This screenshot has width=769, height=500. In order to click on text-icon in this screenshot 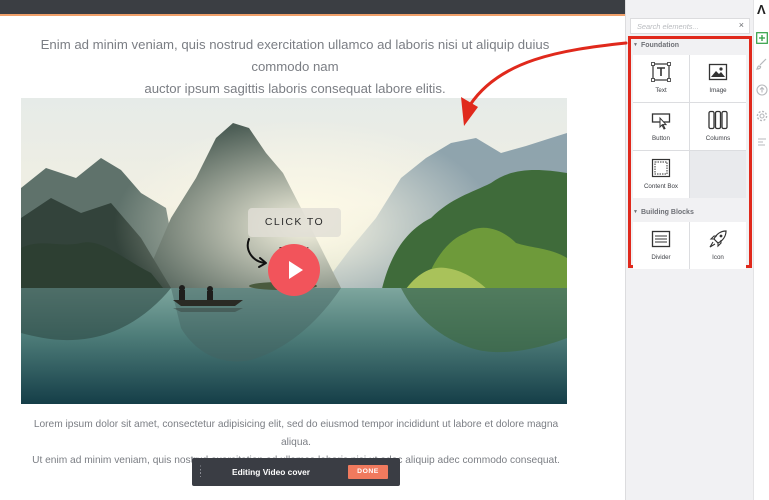, I will do `click(661, 72)`.